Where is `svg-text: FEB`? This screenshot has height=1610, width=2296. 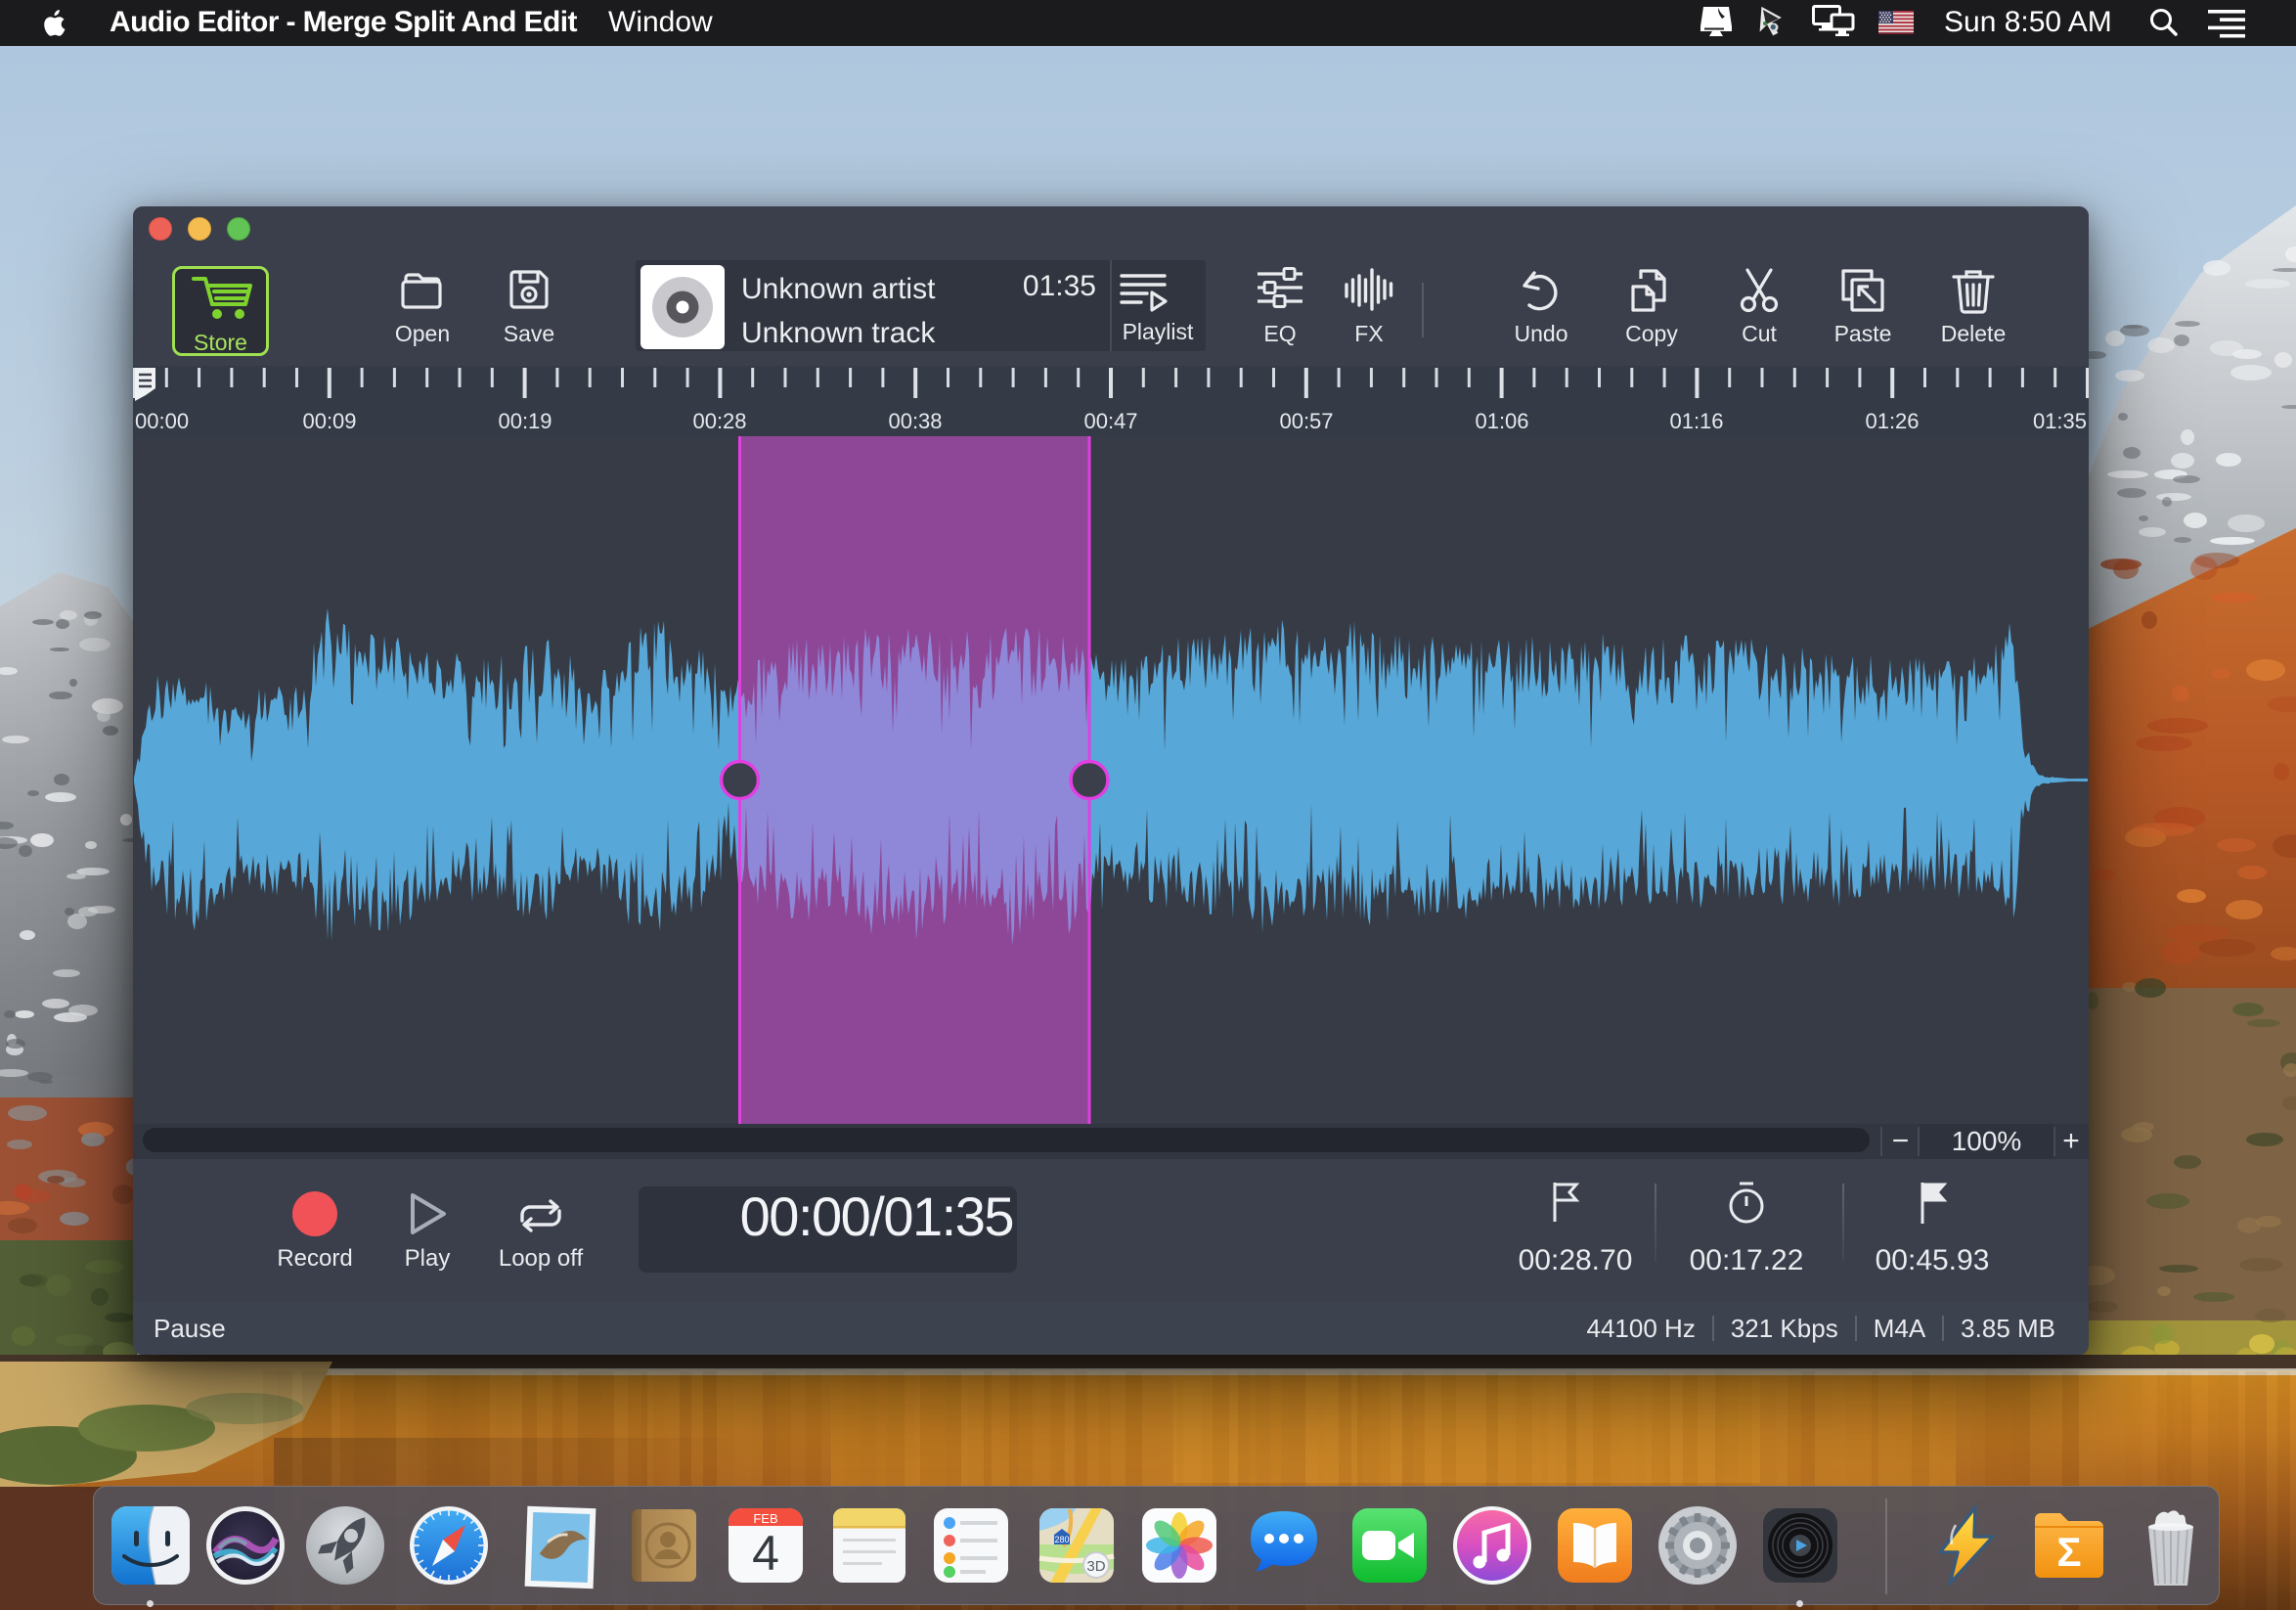 svg-text: FEB is located at coordinates (765, 1518).